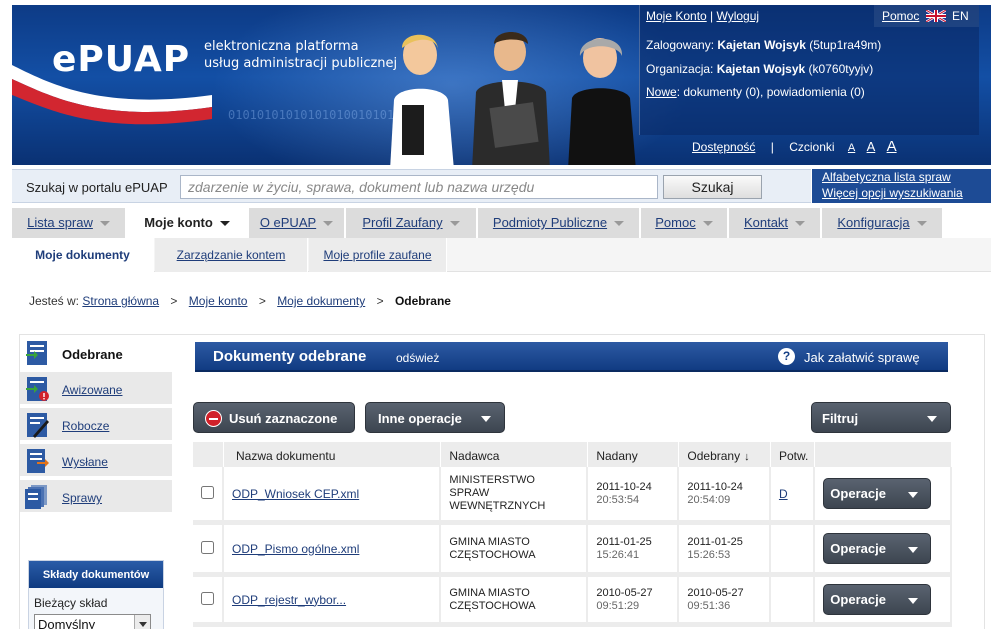 This screenshot has height=629, width=1003. I want to click on sidebar-item-drafts: Robocze, so click(96, 425).